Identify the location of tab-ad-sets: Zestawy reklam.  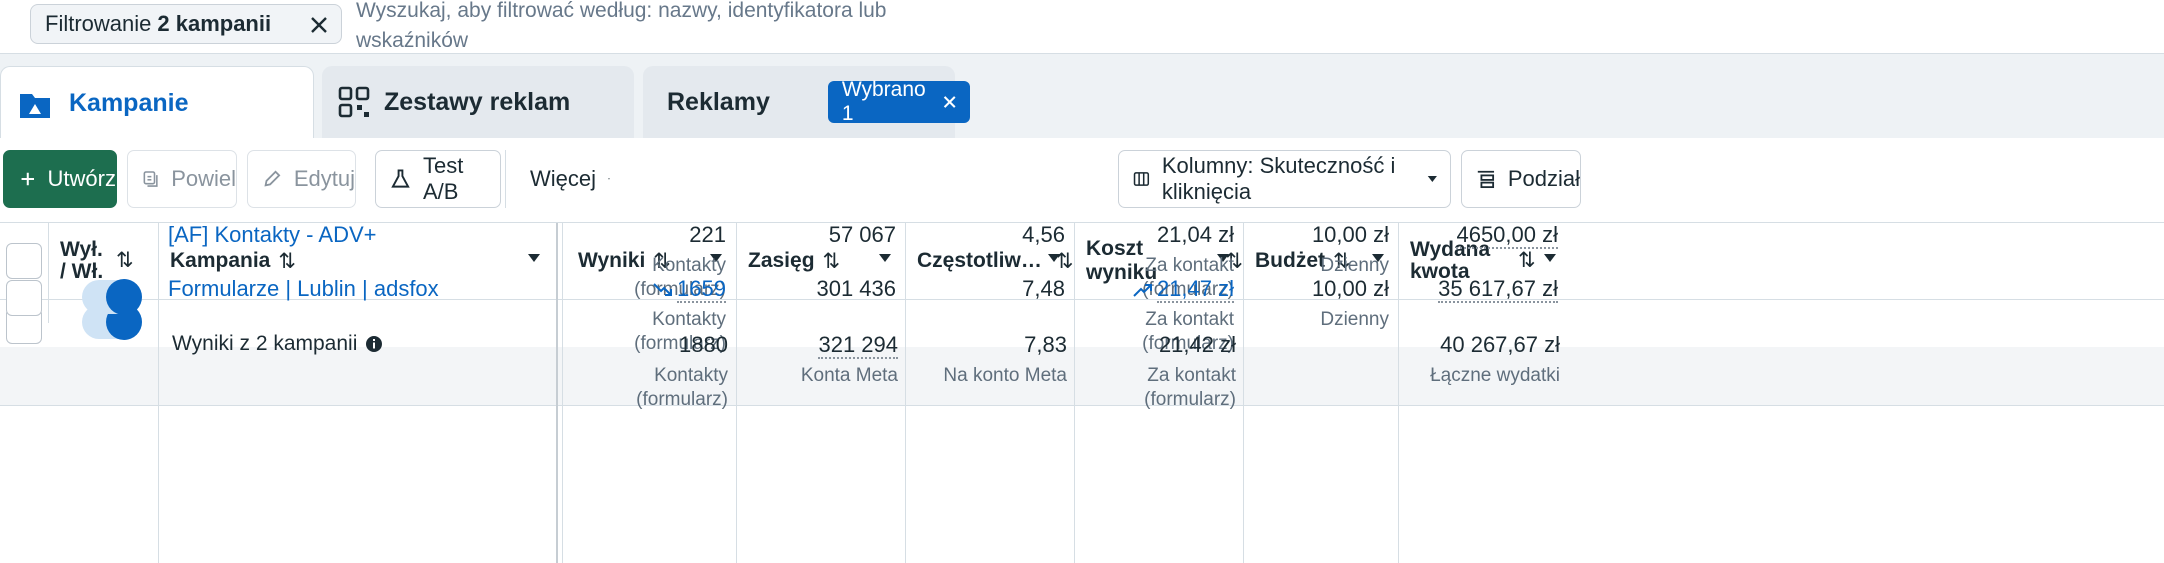
(478, 102).